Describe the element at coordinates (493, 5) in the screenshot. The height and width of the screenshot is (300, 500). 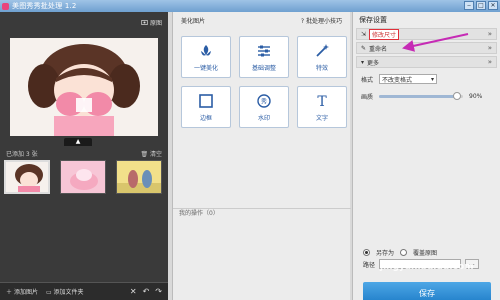
I see `close-button: ✕` at that location.